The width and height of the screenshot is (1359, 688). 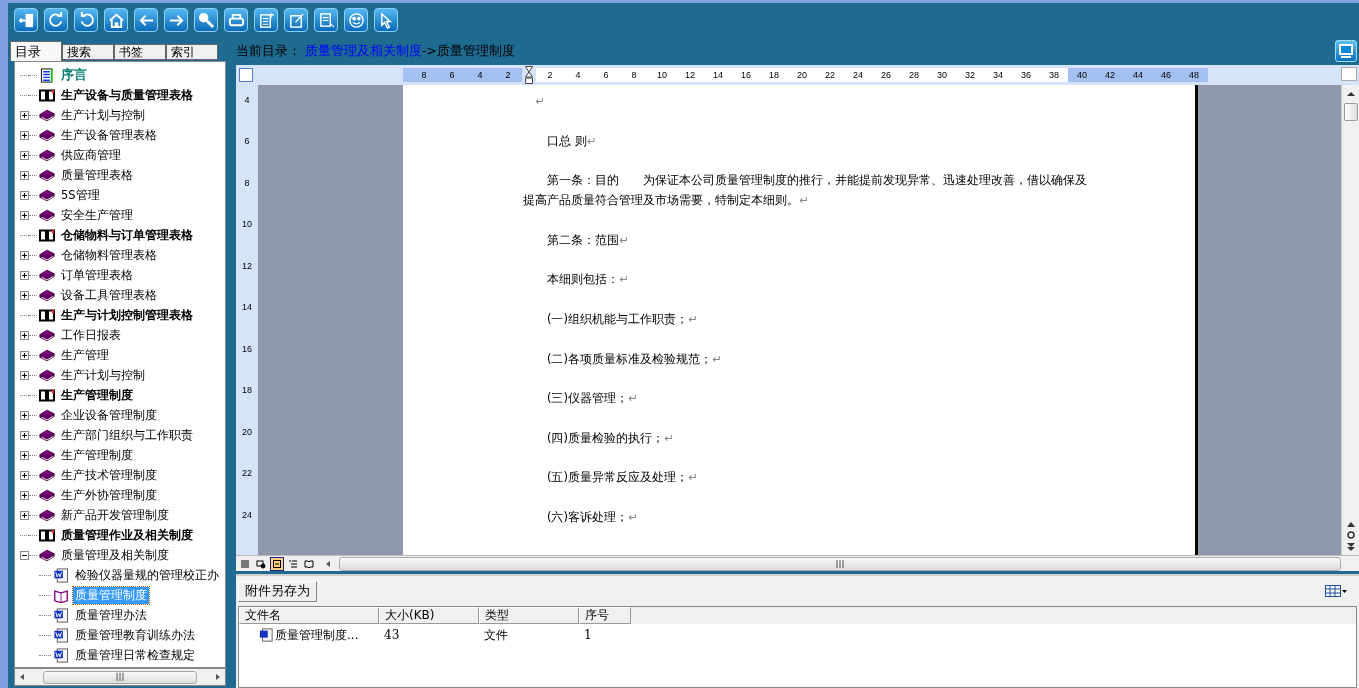 What do you see at coordinates (1350, 547) in the screenshot?
I see `next-page-icon` at bounding box center [1350, 547].